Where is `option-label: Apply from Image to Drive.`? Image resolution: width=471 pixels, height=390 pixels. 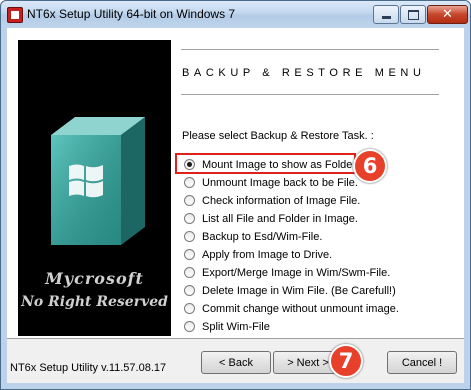
option-label: Apply from Image to Drive. is located at coordinates (267, 254).